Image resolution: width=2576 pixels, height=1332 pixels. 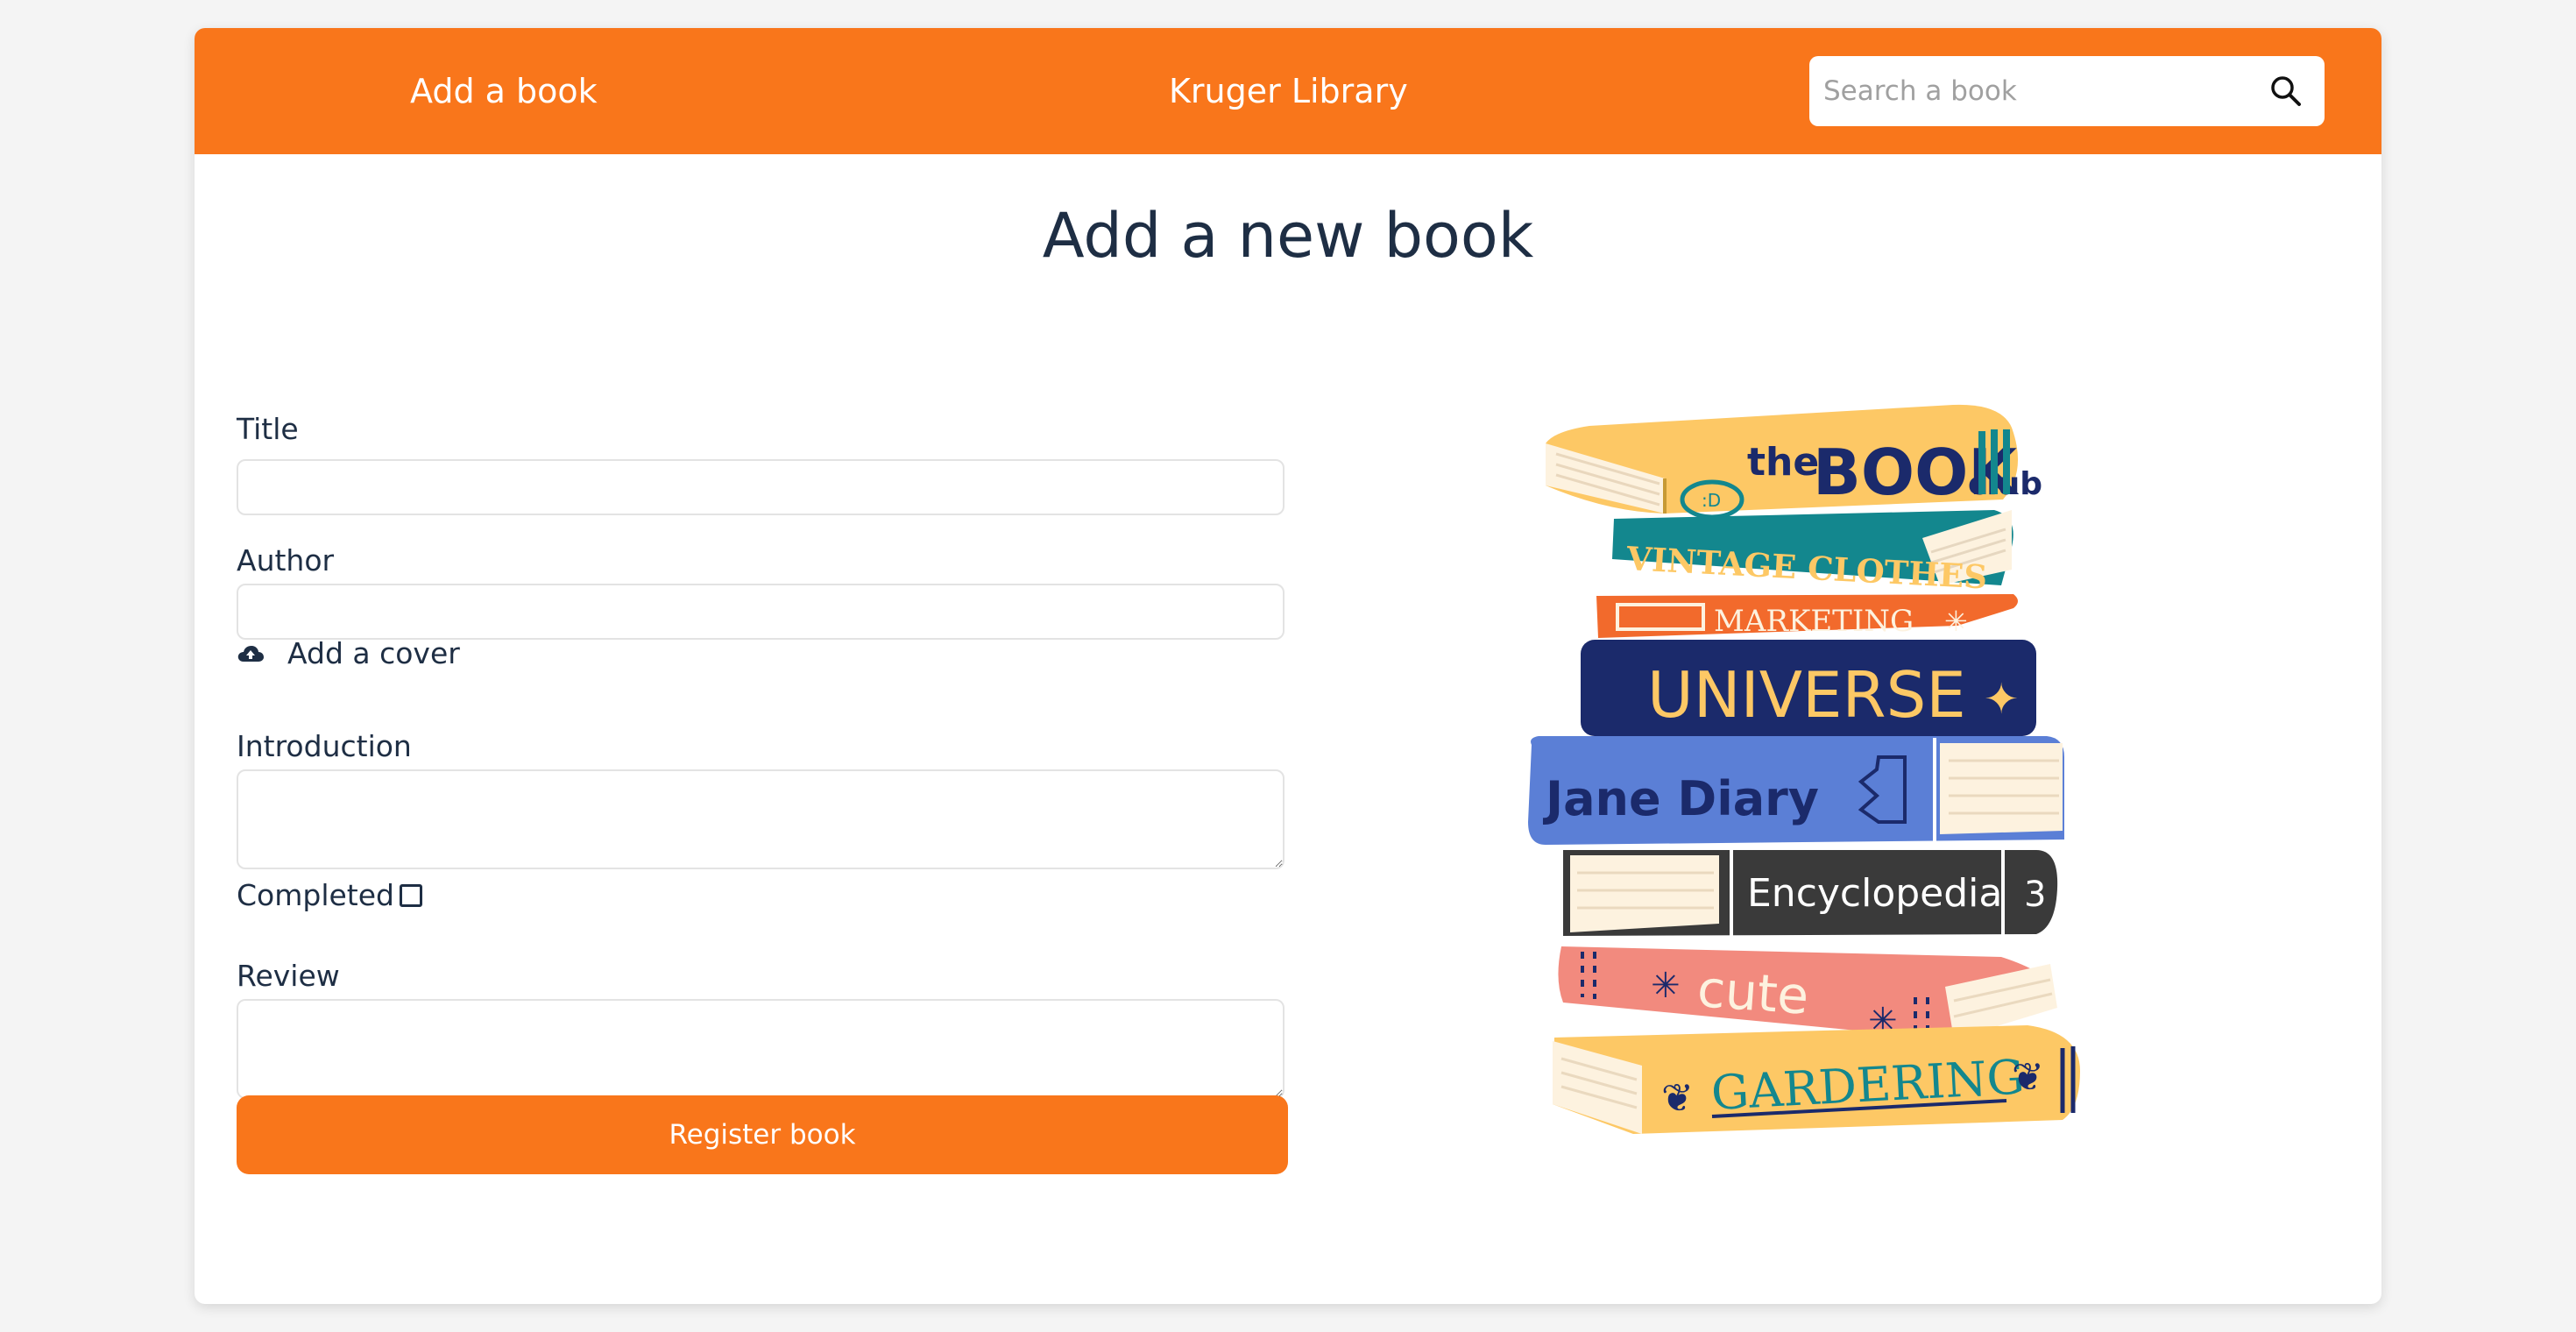 I want to click on svg-text: Encyclopedia, so click(x=1874, y=893).